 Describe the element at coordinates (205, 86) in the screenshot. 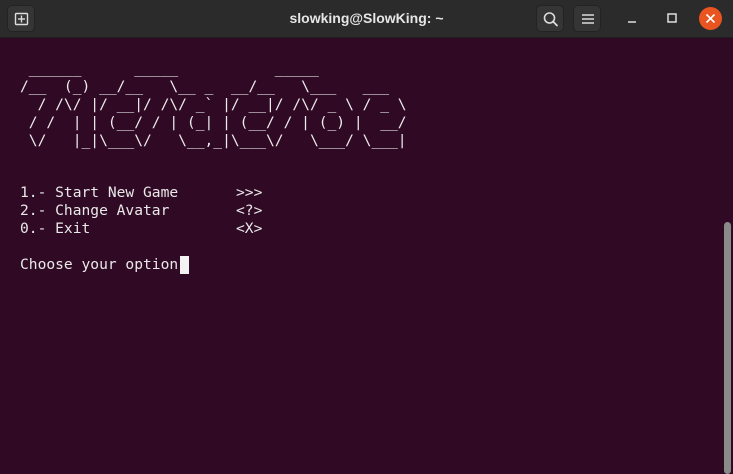

I see `ascii-art-line: /__ (_) __/__ \__ _ __/__ \___ ___` at that location.